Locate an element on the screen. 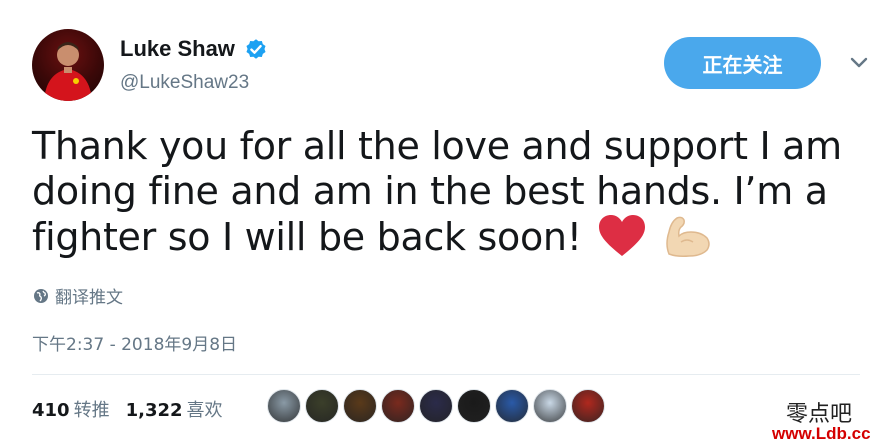 The height and width of the screenshot is (444, 892). globe-icon is located at coordinates (41, 295).